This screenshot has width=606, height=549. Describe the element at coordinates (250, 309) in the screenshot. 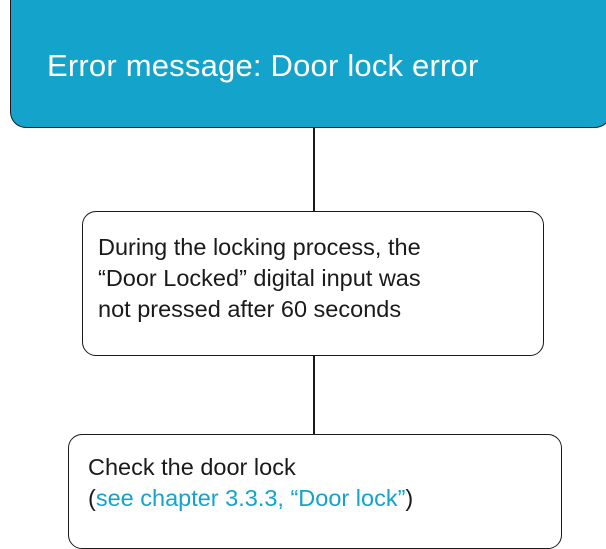

I see `cause-line-3: not pressed after 60 seconds` at that location.